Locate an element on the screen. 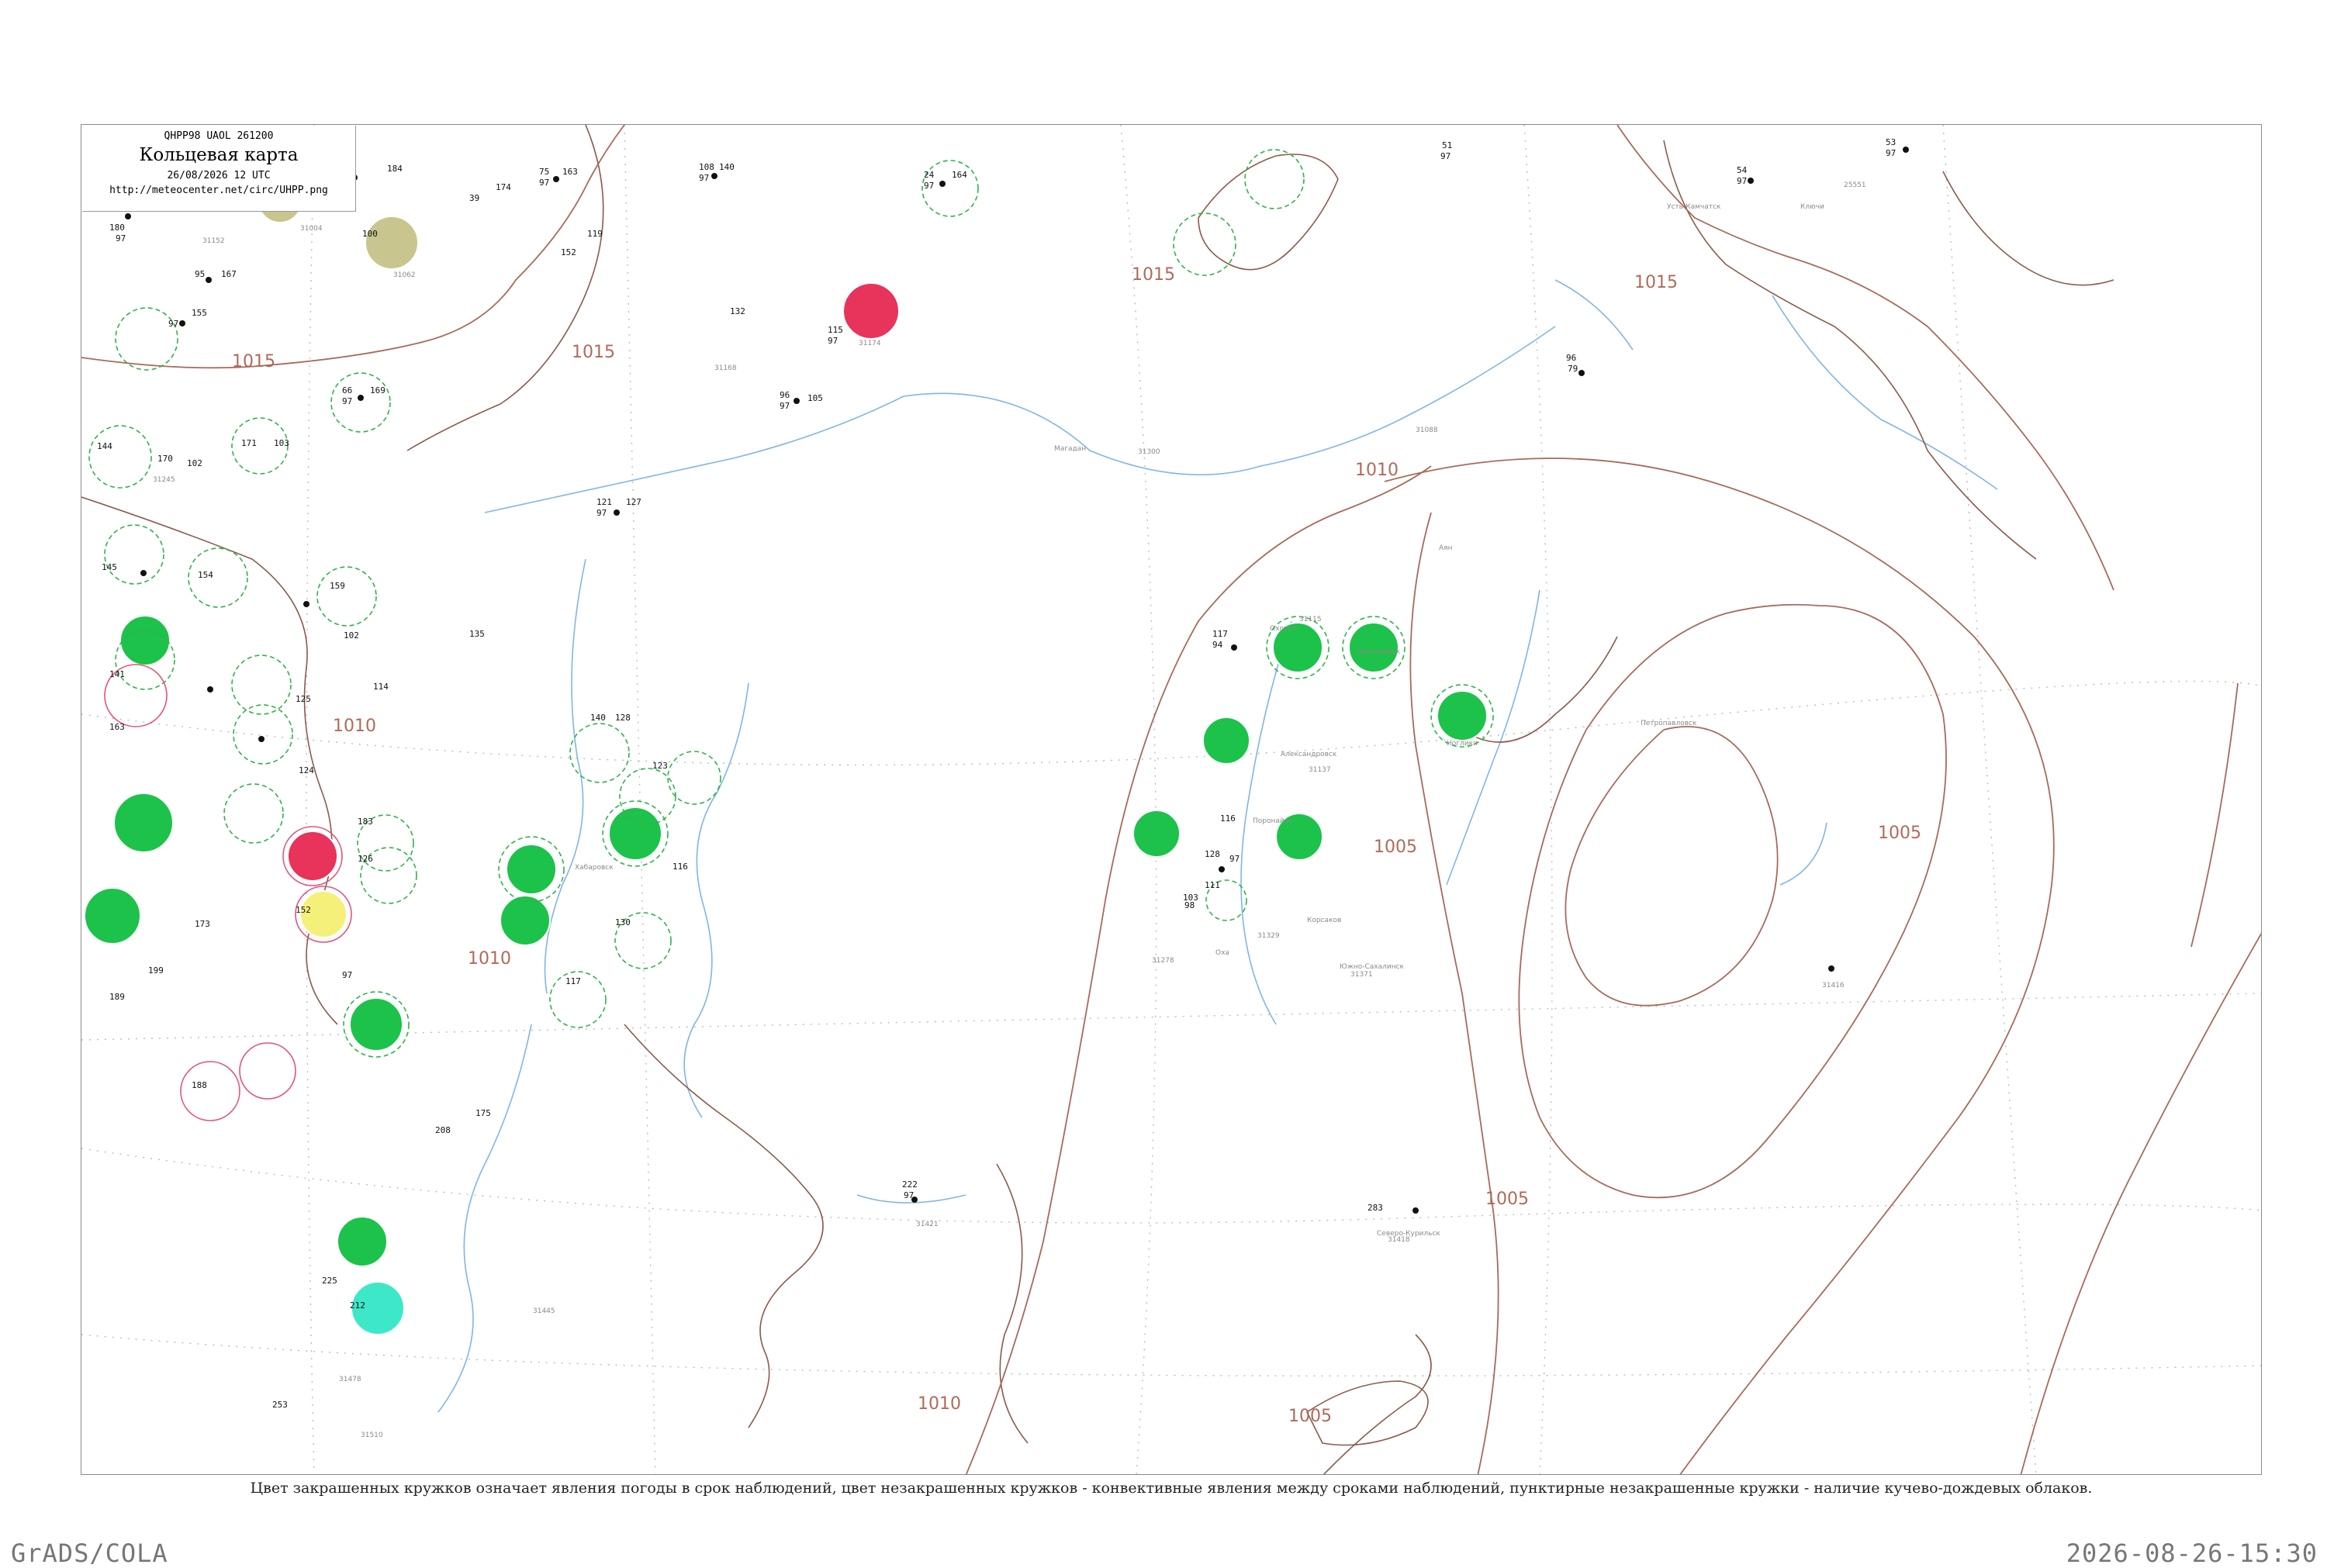 Image resolution: width=2327 pixels, height=1568 pixels. station-value: 119 is located at coordinates (595, 234).